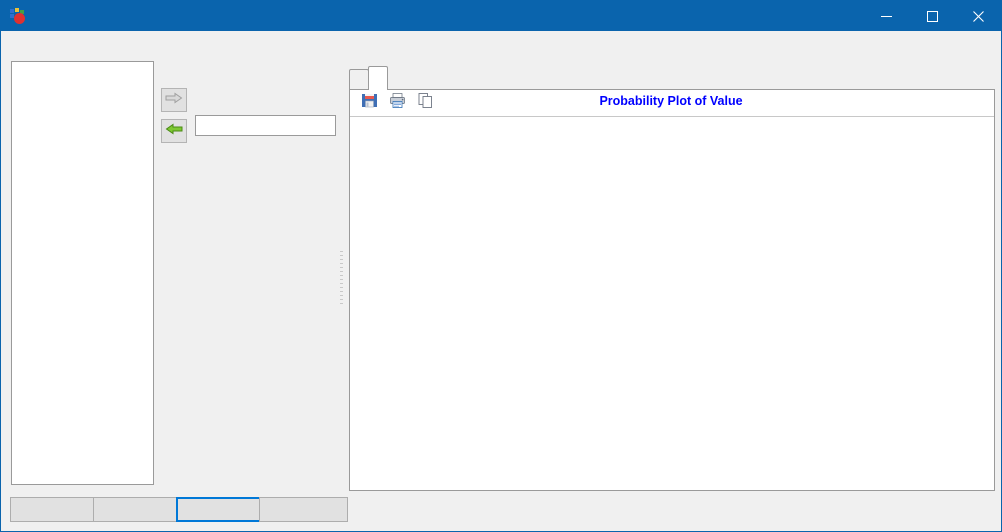 Image resolution: width=1002 pixels, height=532 pixels. I want to click on arrow-right-icon, so click(174, 100).